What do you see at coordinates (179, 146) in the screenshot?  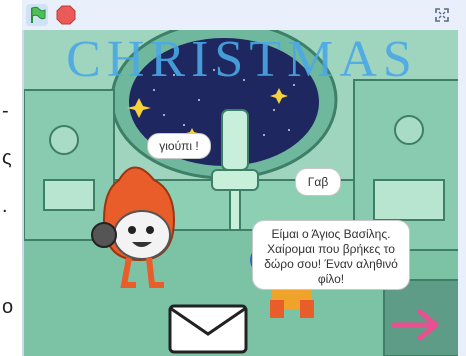 I see `cat-speech-bubble: γιούπι !` at bounding box center [179, 146].